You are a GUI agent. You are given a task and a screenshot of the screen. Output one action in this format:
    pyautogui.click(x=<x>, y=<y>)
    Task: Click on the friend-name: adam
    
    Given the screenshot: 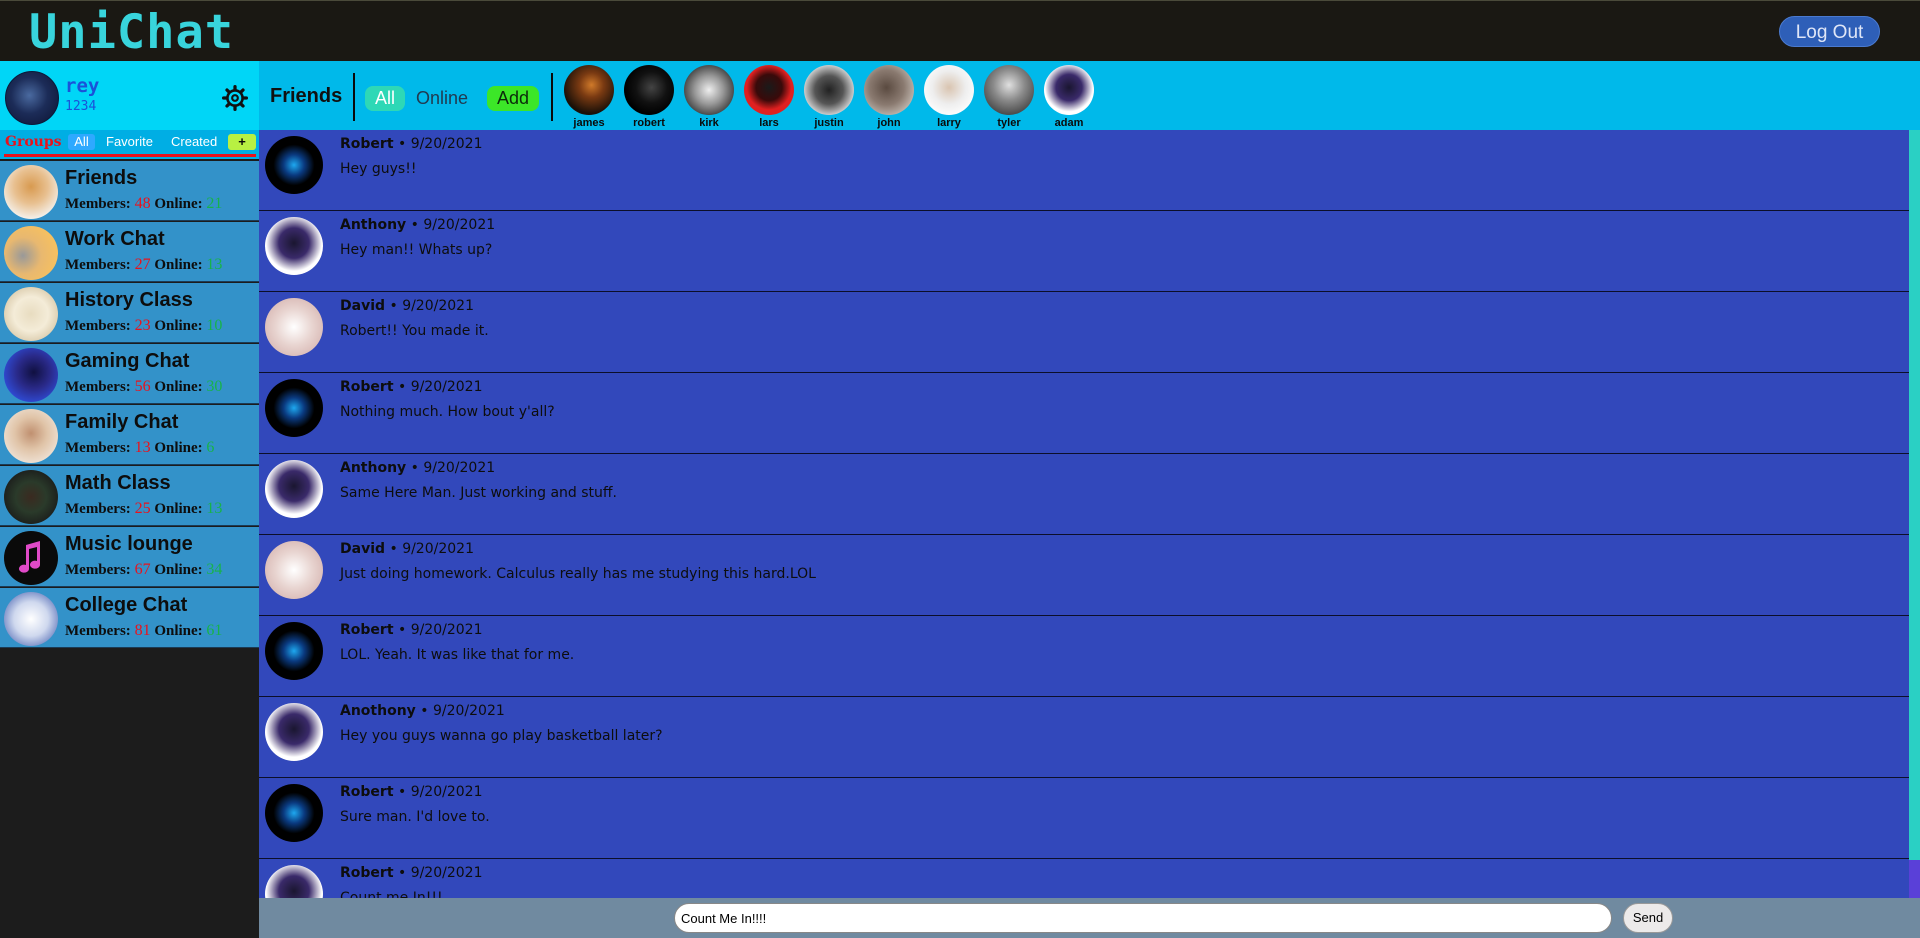 What is the action you would take?
    pyautogui.click(x=1069, y=123)
    